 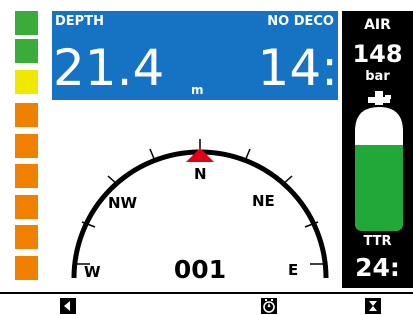 I want to click on no-deco-time: 14:, so click(x=297, y=68).